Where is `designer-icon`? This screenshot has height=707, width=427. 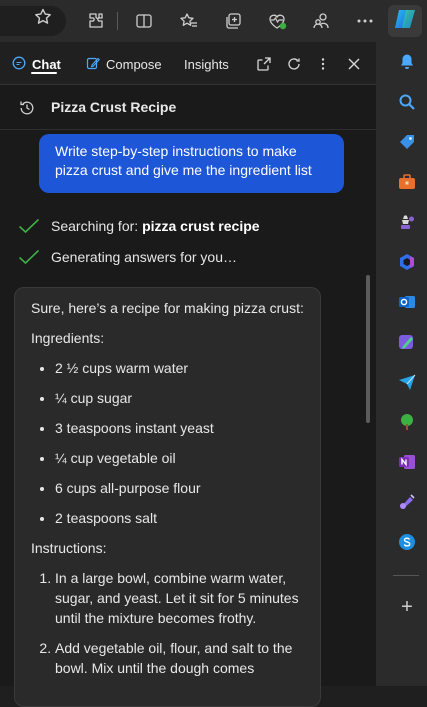
designer-icon is located at coordinates (407, 342).